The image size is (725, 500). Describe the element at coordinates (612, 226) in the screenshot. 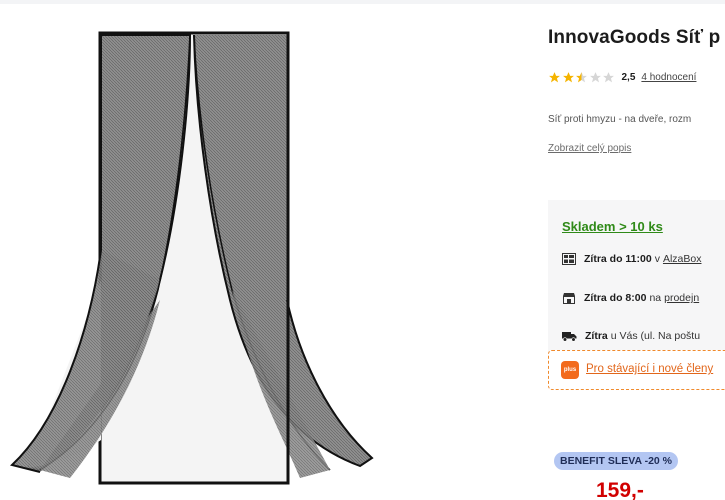

I see `stock-status-link: Skladem > 10 ks` at that location.